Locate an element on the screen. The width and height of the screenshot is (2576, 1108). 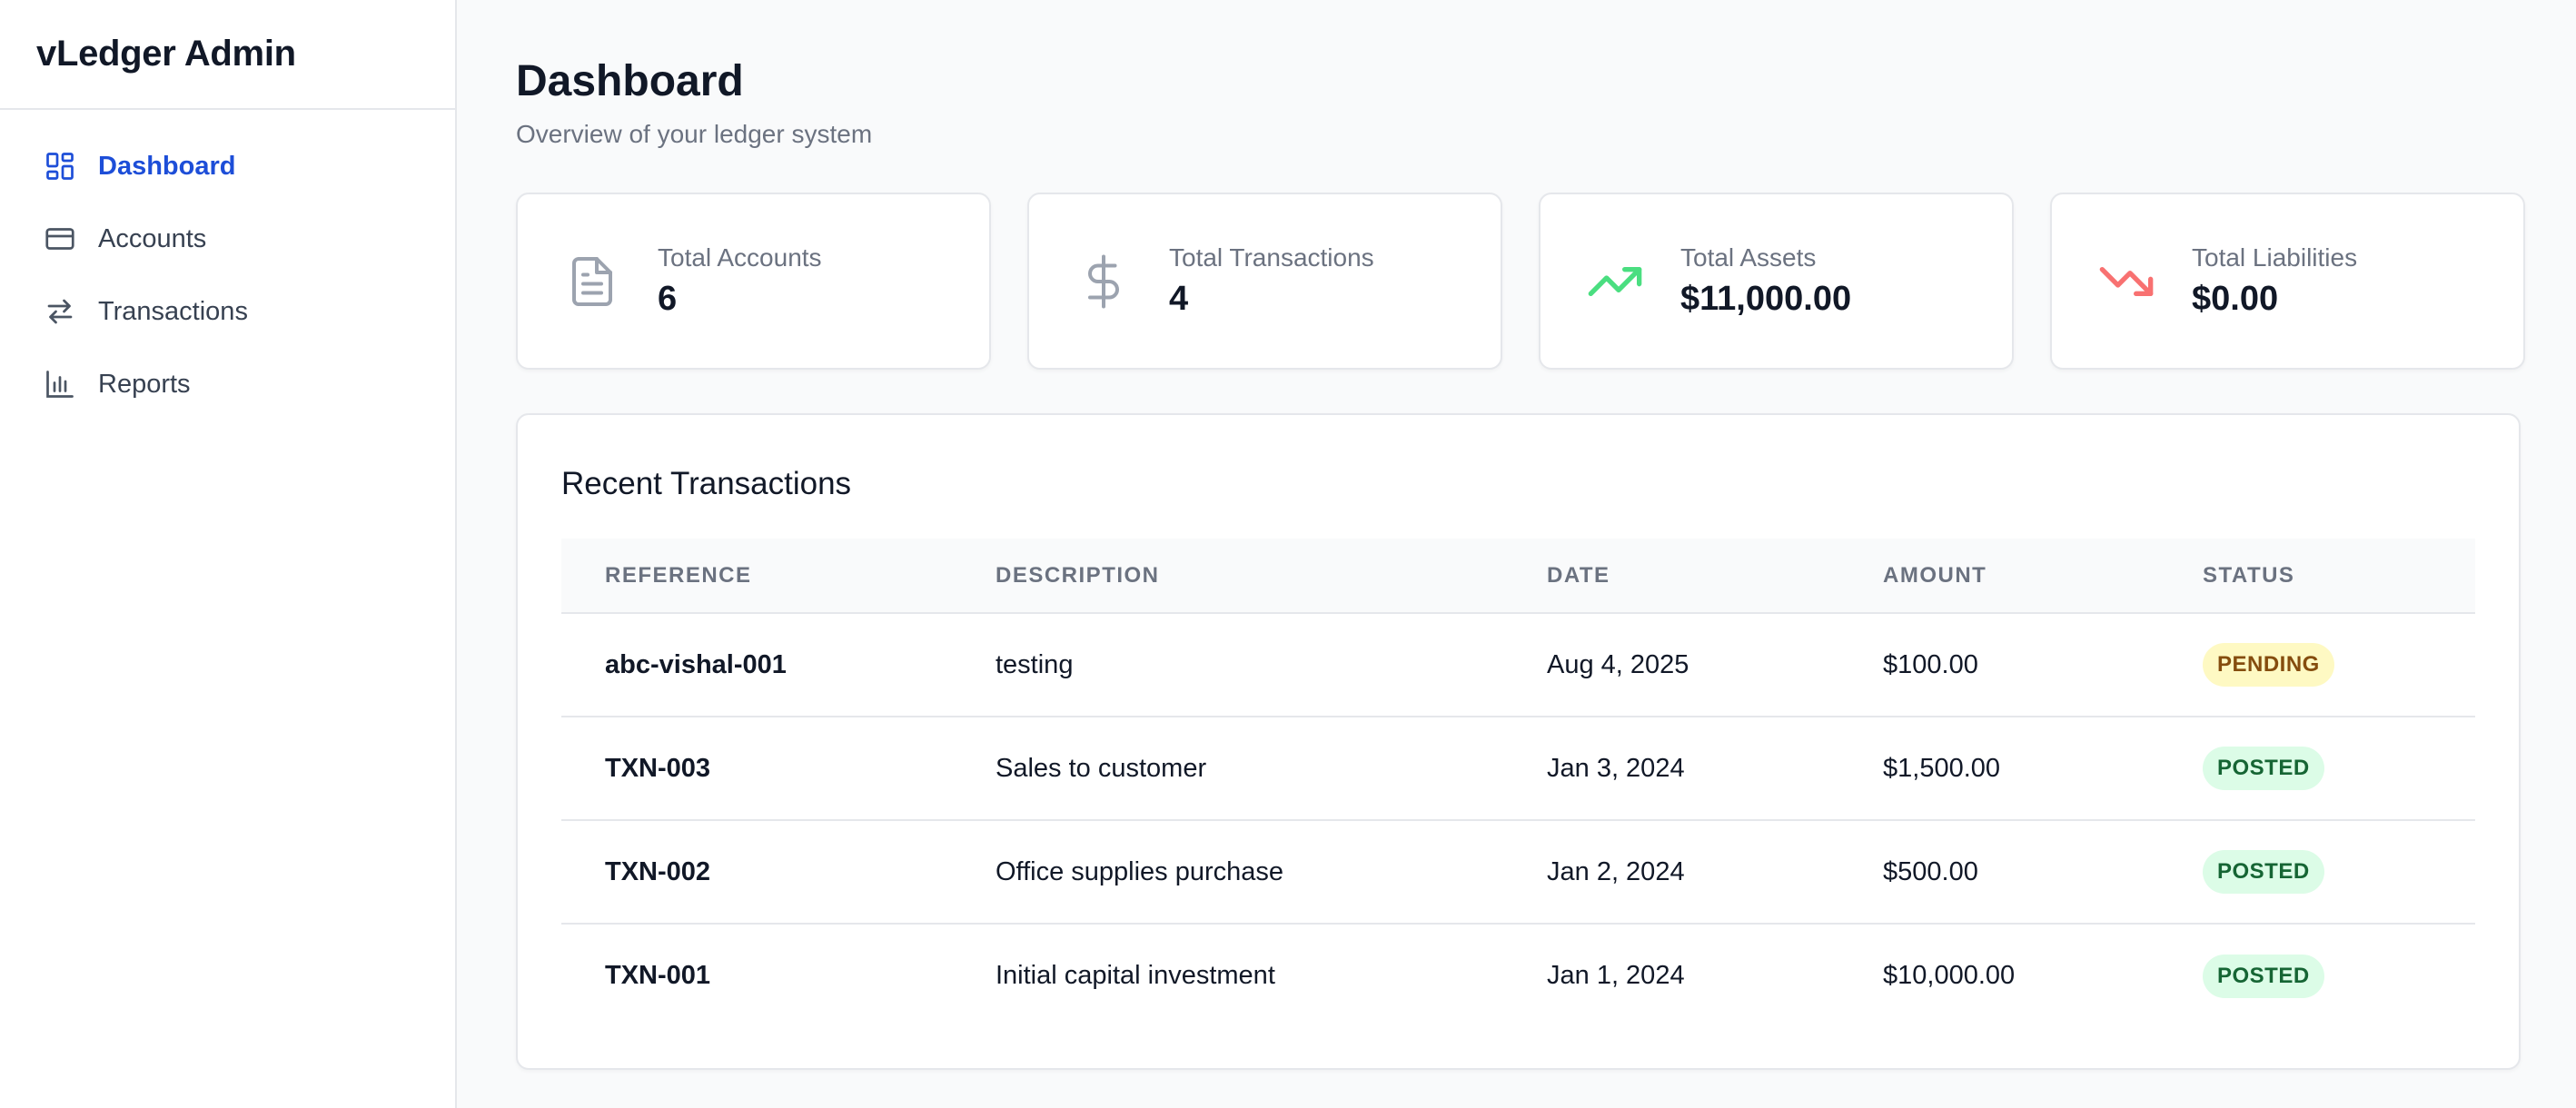
sidebar-nav: Dashboard Accounts Transactions Reports is located at coordinates (227, 261).